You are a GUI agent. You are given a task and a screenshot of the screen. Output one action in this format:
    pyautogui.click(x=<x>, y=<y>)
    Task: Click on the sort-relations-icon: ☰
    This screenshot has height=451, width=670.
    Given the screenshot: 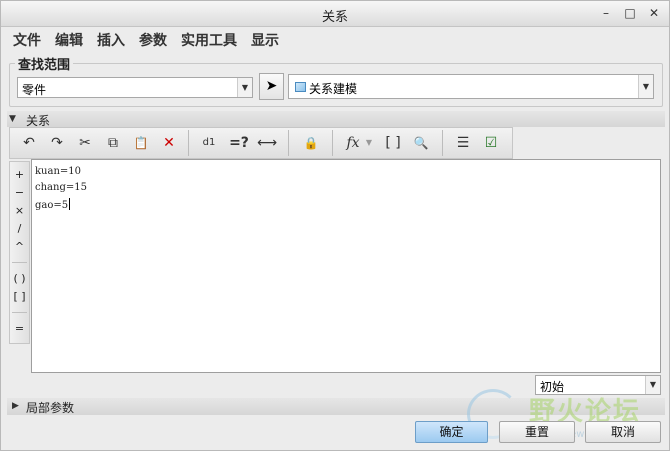 What is the action you would take?
    pyautogui.click(x=463, y=143)
    